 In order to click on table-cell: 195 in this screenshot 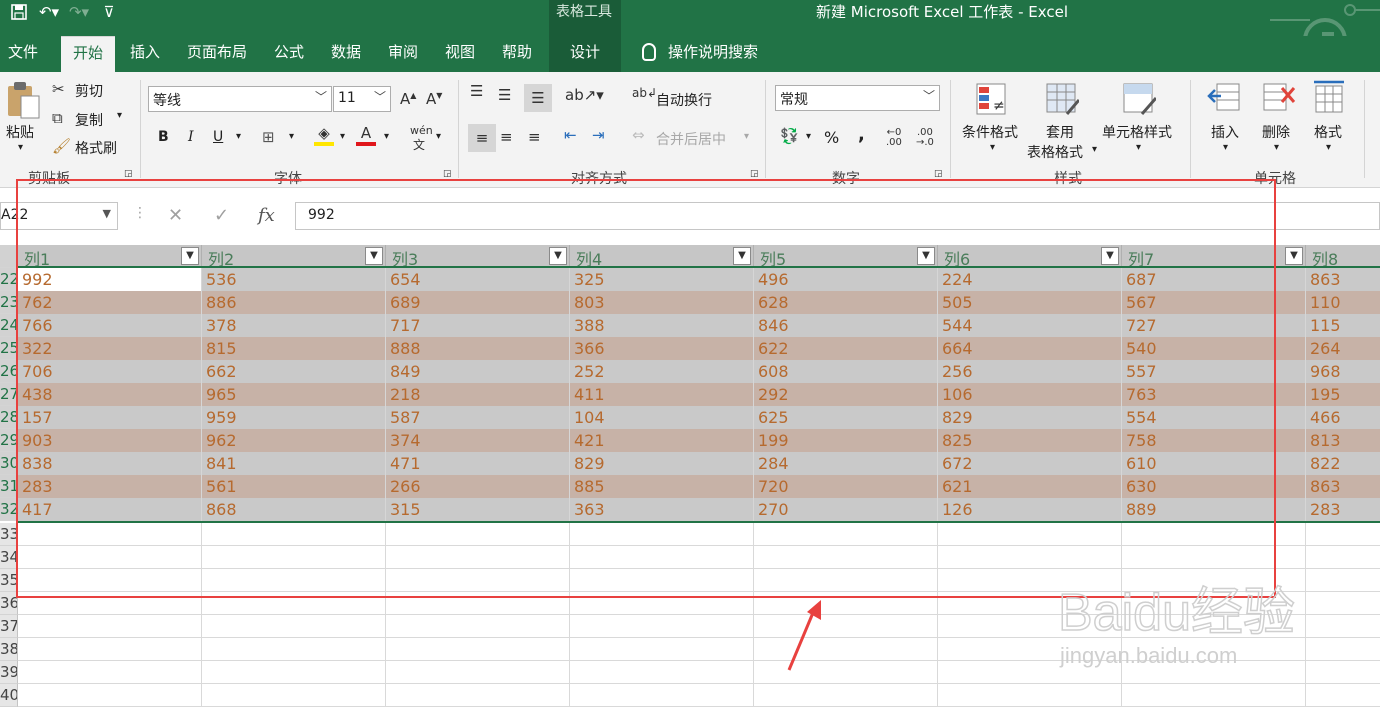, I will do `click(1343, 394)`.